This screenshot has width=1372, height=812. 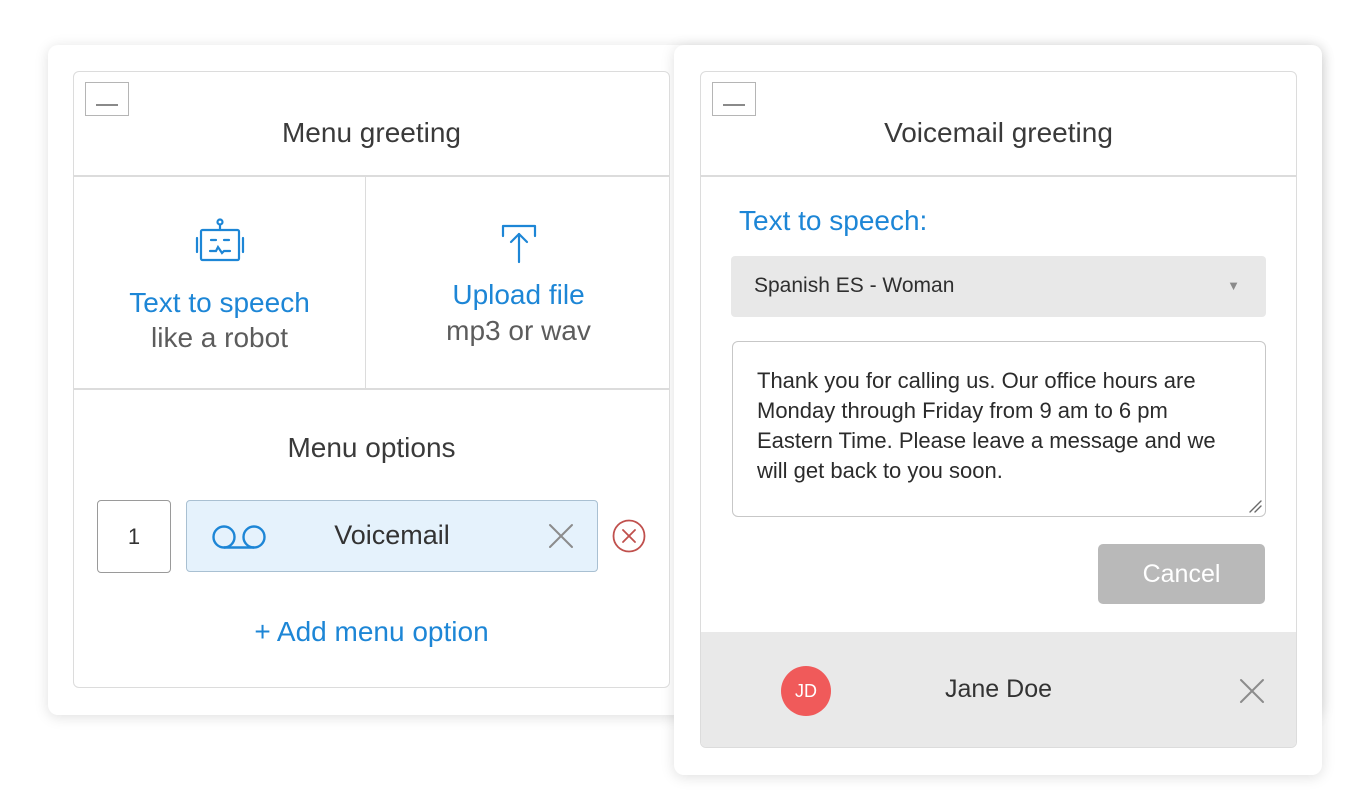 What do you see at coordinates (518, 244) in the screenshot?
I see `upload-icon` at bounding box center [518, 244].